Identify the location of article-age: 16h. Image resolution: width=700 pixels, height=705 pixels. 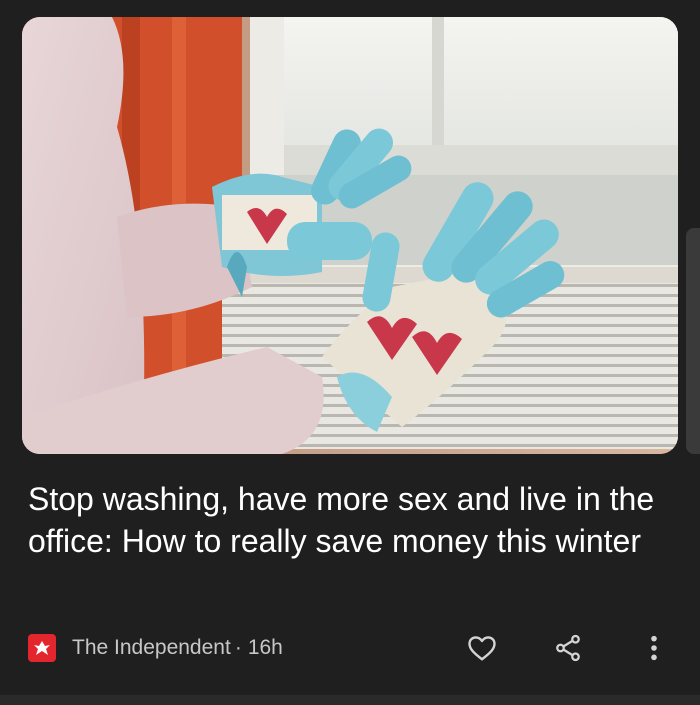
(265, 647).